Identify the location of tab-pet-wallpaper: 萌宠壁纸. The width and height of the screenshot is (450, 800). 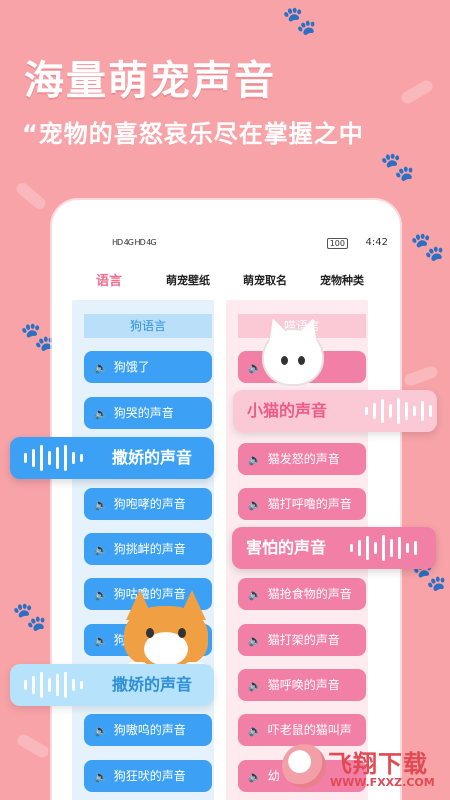
(188, 280).